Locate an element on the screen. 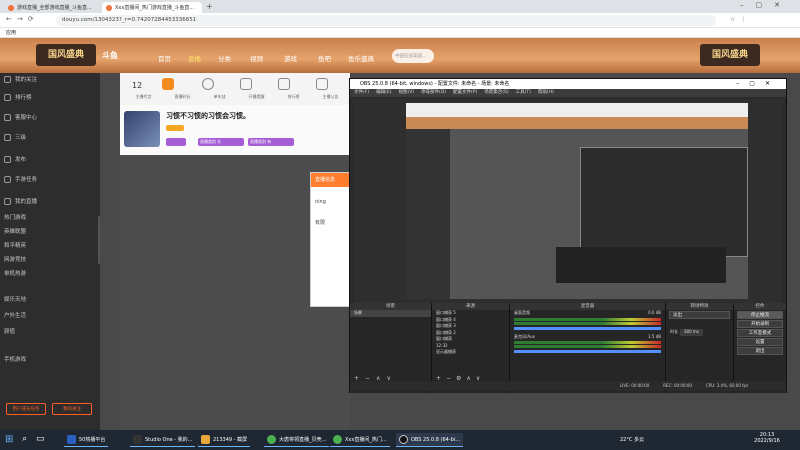 The height and width of the screenshot is (450, 800). duration-input: 300 ms is located at coordinates (691, 332).